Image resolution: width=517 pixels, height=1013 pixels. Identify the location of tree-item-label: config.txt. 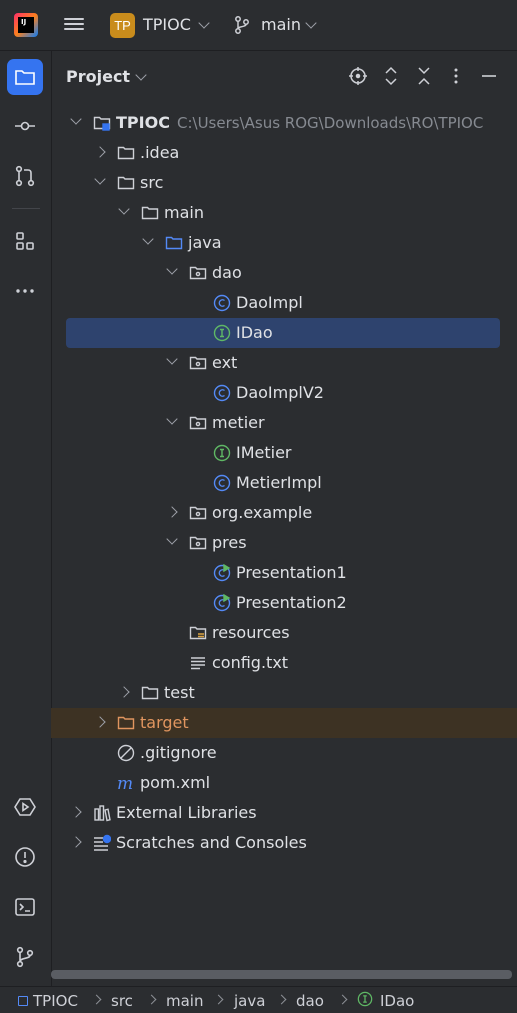
(250, 662).